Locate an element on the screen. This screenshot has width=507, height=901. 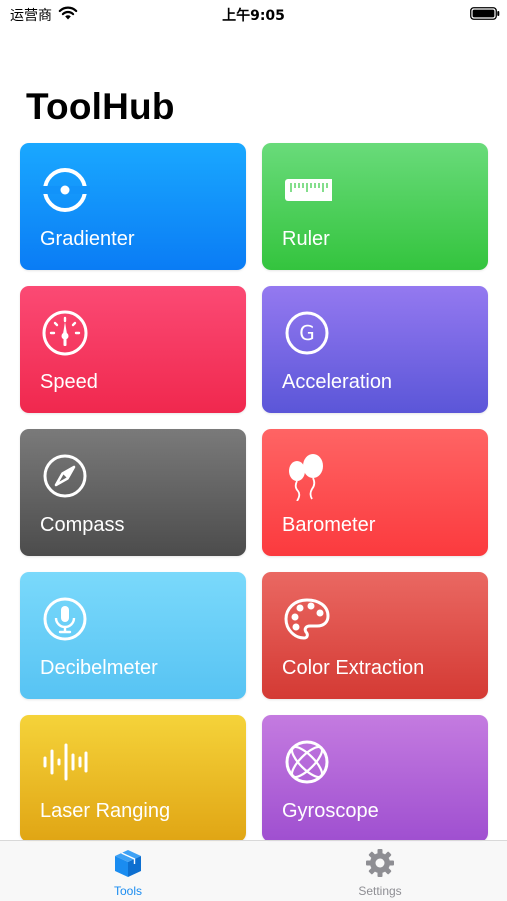
tile-gradienter: Gradienter is located at coordinates (133, 206).